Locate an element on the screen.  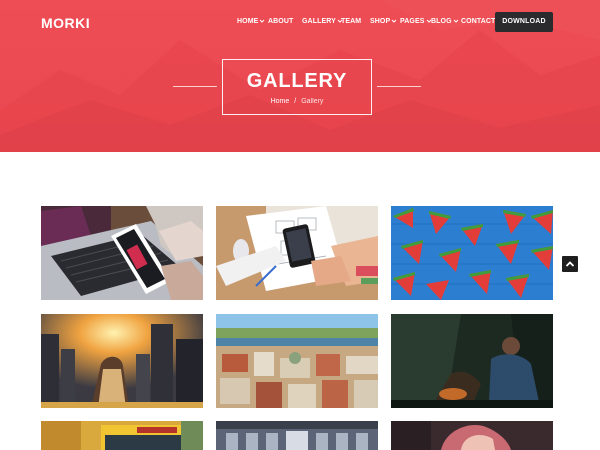
laptop-phone-photo is located at coordinates (122, 253).